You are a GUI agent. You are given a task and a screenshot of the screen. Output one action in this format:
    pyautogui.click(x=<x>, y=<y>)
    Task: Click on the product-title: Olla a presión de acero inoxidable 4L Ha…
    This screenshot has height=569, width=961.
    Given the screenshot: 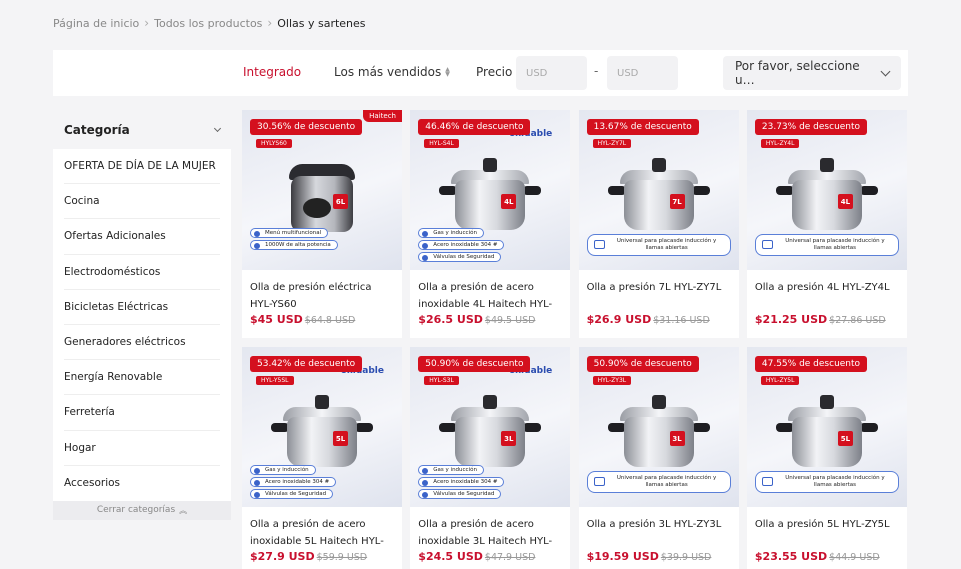 What is the action you would take?
    pyautogui.click(x=490, y=296)
    